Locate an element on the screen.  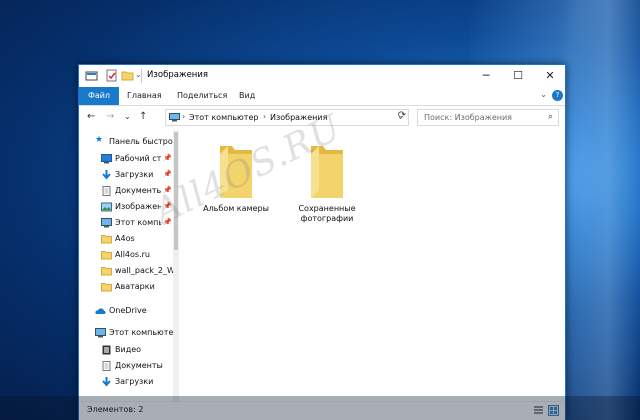
address-bar: › Этот компьютер › Изображения ⌄ is located at coordinates (287, 117).